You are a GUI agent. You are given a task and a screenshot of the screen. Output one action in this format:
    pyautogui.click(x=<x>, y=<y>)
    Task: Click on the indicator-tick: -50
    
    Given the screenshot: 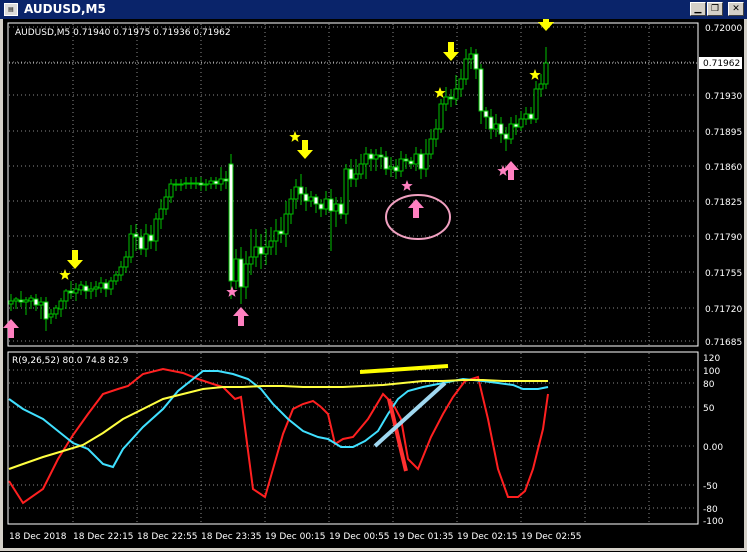 What is the action you would take?
    pyautogui.click(x=710, y=487)
    